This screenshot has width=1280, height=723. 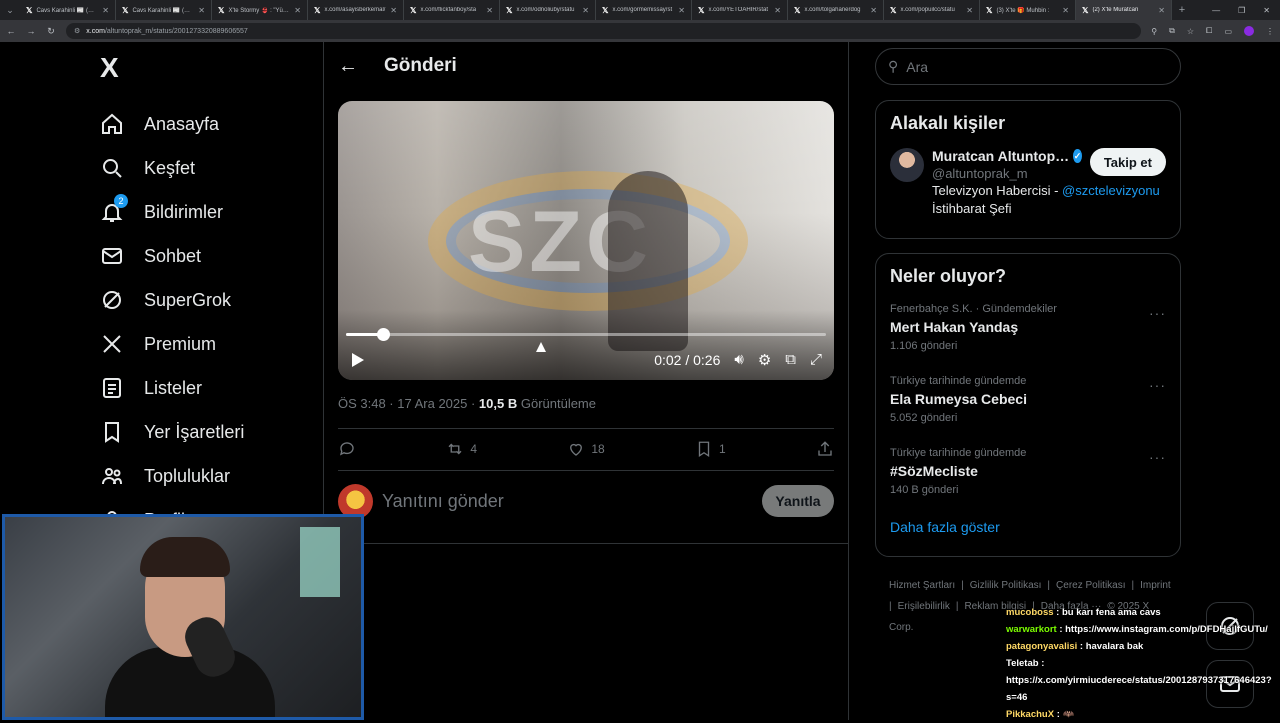 What do you see at coordinates (790, 360) in the screenshot?
I see `picture-in-picture-icon: ⧉` at bounding box center [790, 360].